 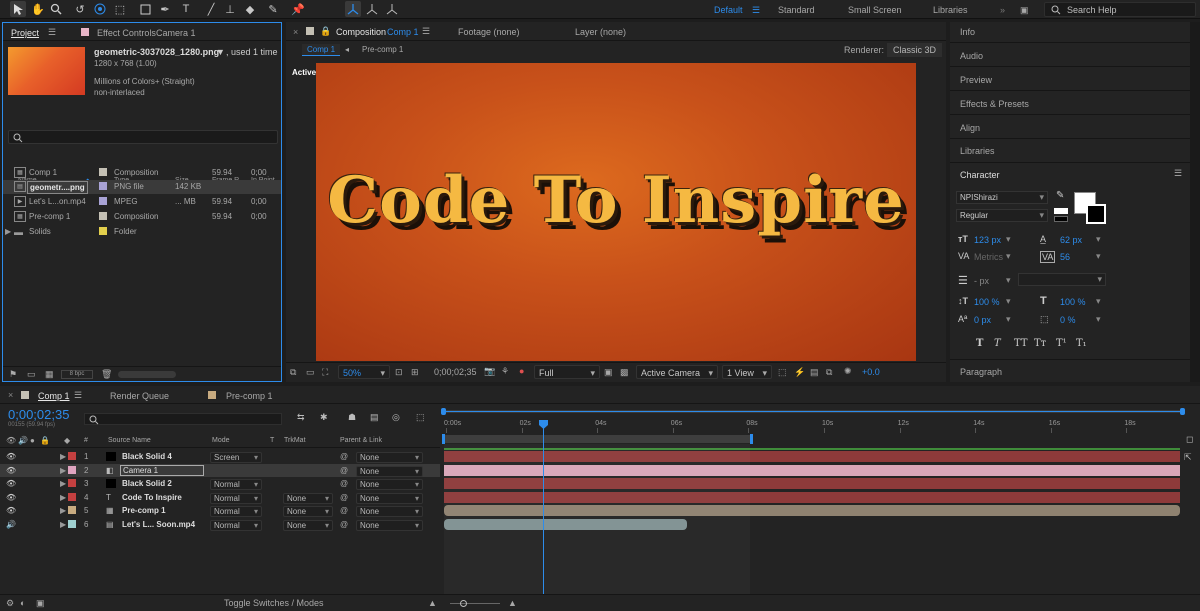 I want to click on delete-icon: 🗑, so click(x=106, y=374).